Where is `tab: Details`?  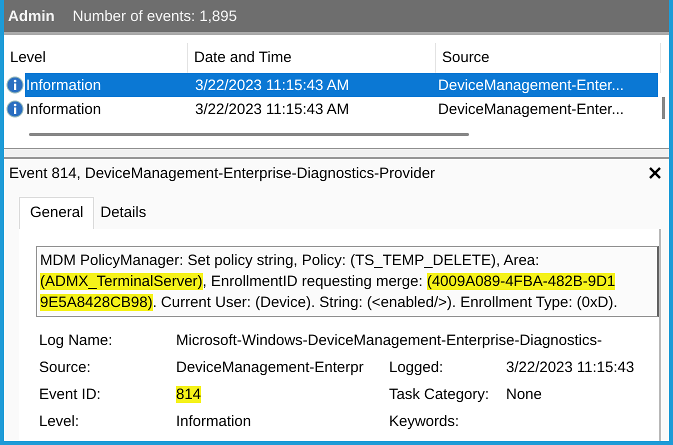 tab: Details is located at coordinates (123, 213).